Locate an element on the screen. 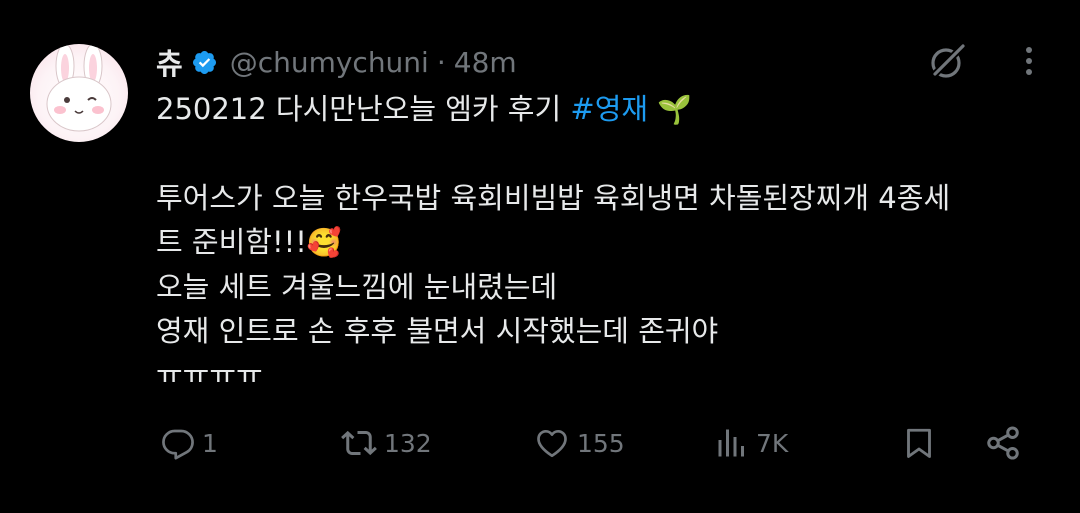 This screenshot has width=1080, height=513. views-chart-icon is located at coordinates (731, 443).